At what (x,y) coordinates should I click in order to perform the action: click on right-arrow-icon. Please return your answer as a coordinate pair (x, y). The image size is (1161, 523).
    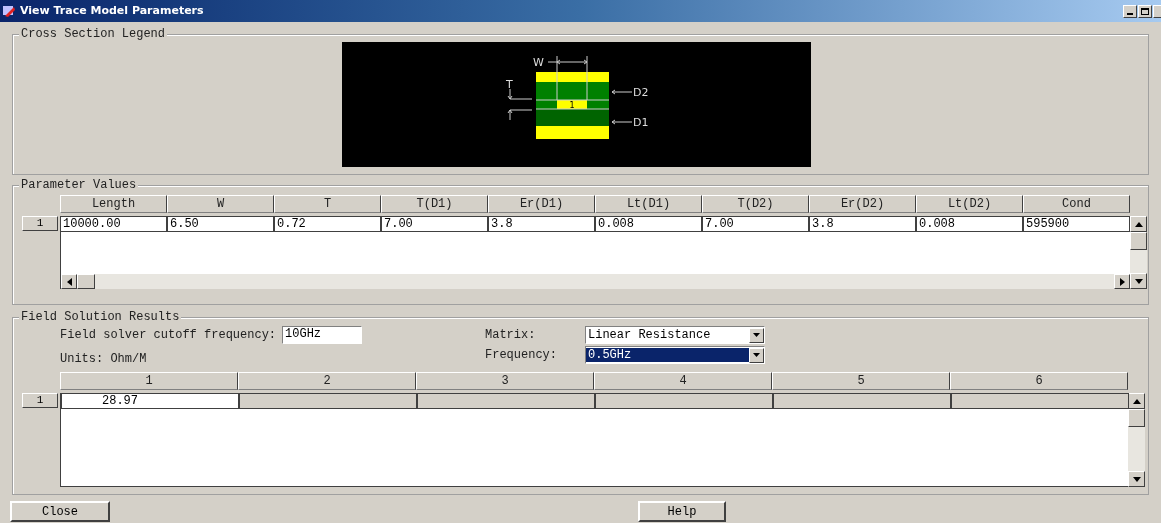
    Looking at the image, I should click on (1122, 281).